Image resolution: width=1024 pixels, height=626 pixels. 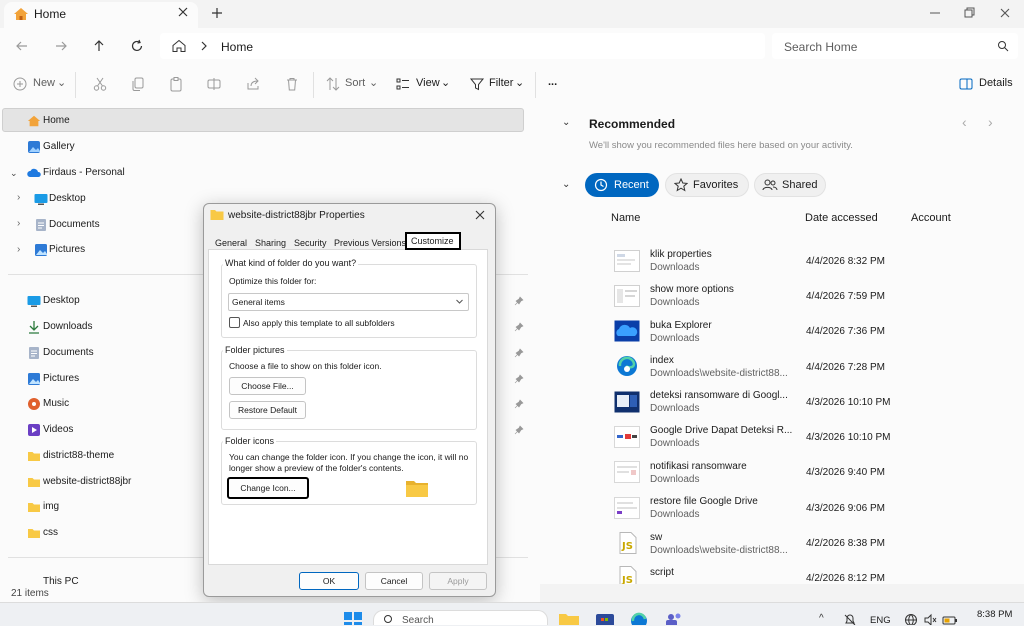 I want to click on tray-overflow-icon: ^, so click(x=821, y=619).